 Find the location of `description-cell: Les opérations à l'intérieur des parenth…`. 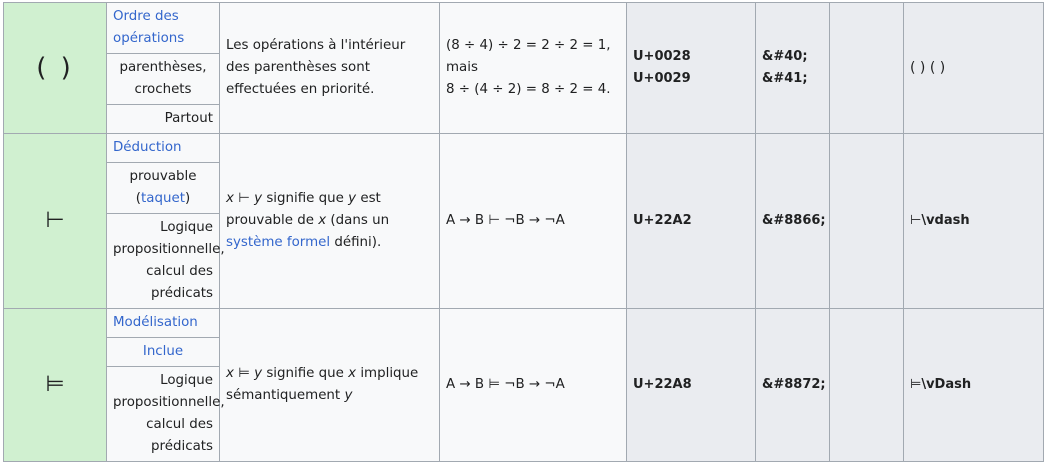

description-cell: Les opérations à l'intérieur des parenth… is located at coordinates (329, 68).